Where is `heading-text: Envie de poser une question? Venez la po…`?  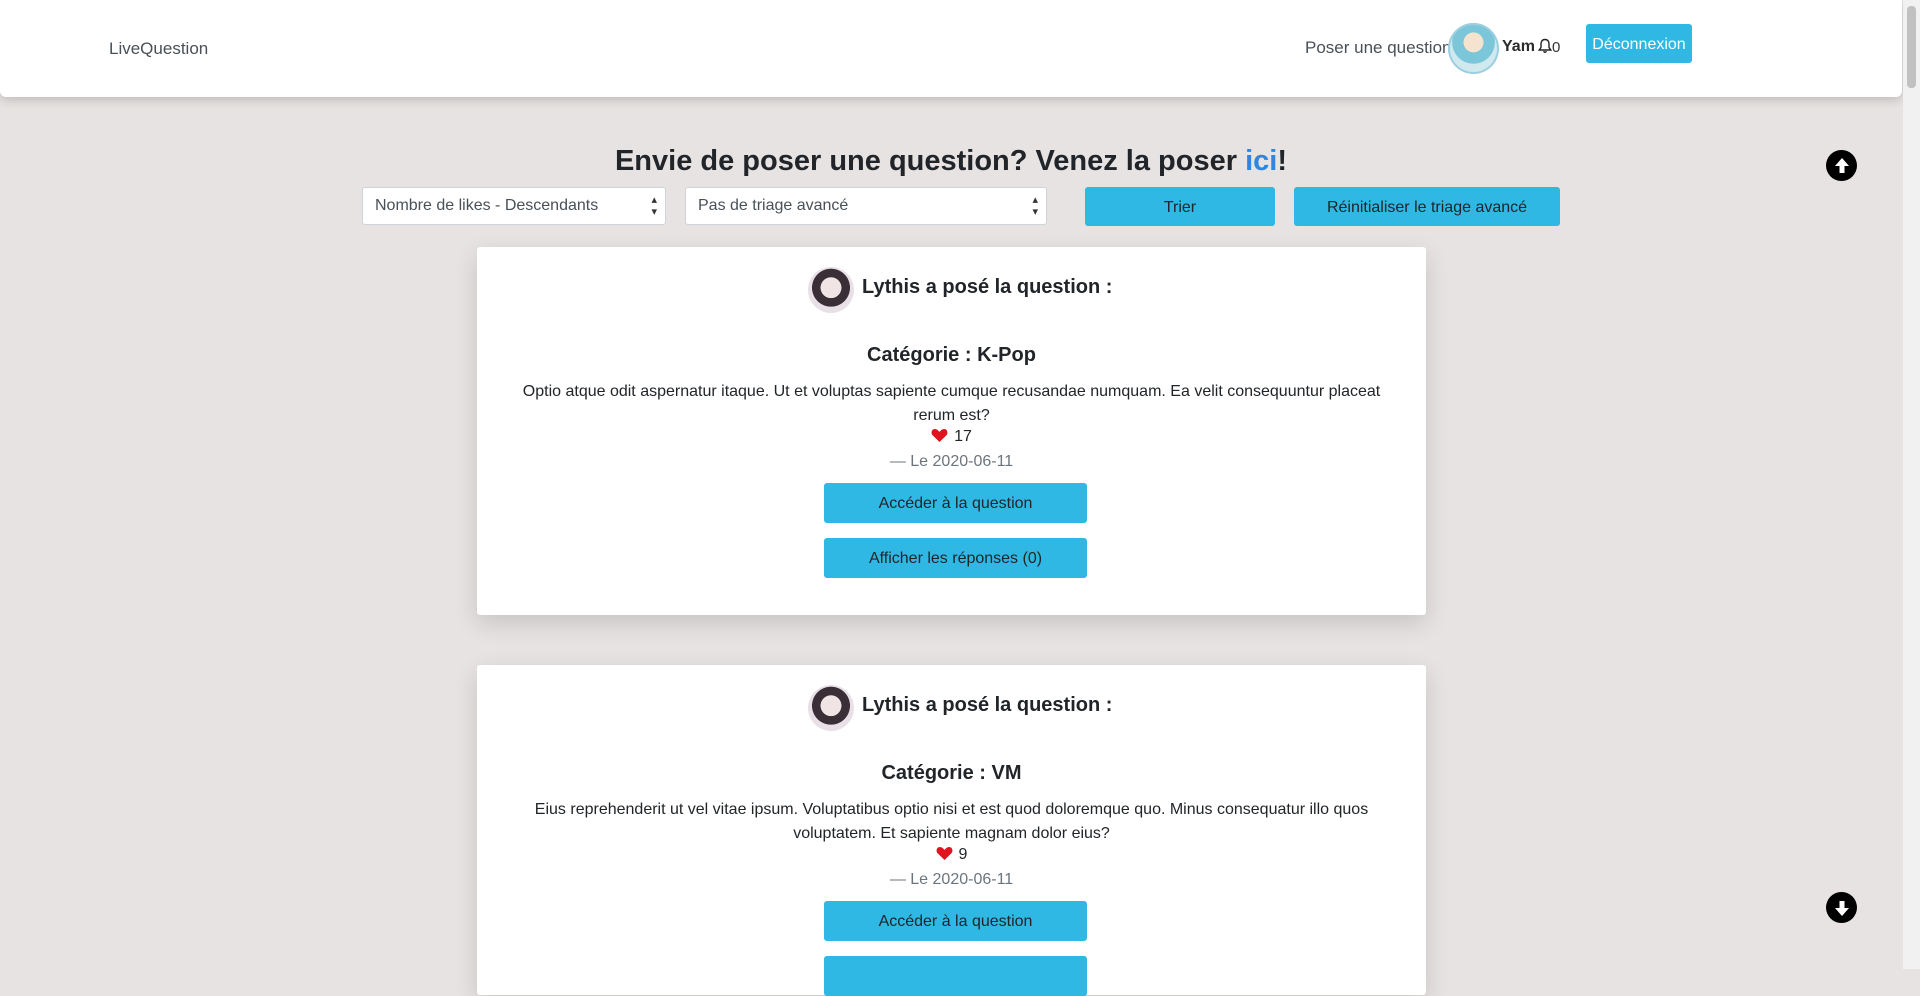
heading-text: Envie de poser une question? Venez la po… is located at coordinates (930, 161).